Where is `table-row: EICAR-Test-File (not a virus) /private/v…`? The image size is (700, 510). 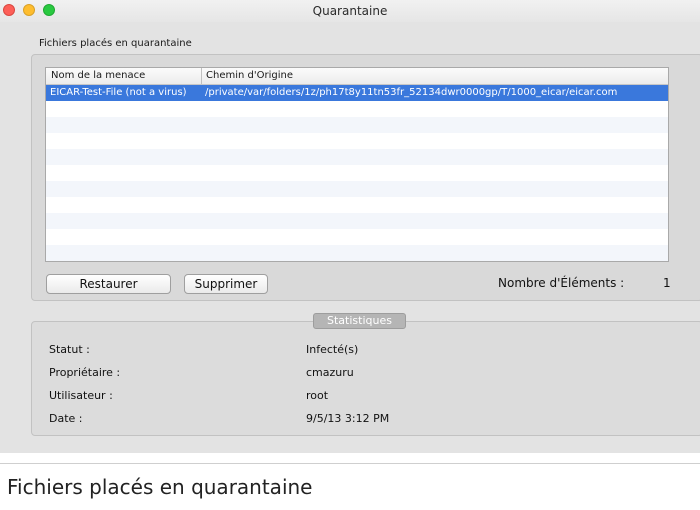 table-row: EICAR-Test-File (not a virus) /private/v… is located at coordinates (357, 93).